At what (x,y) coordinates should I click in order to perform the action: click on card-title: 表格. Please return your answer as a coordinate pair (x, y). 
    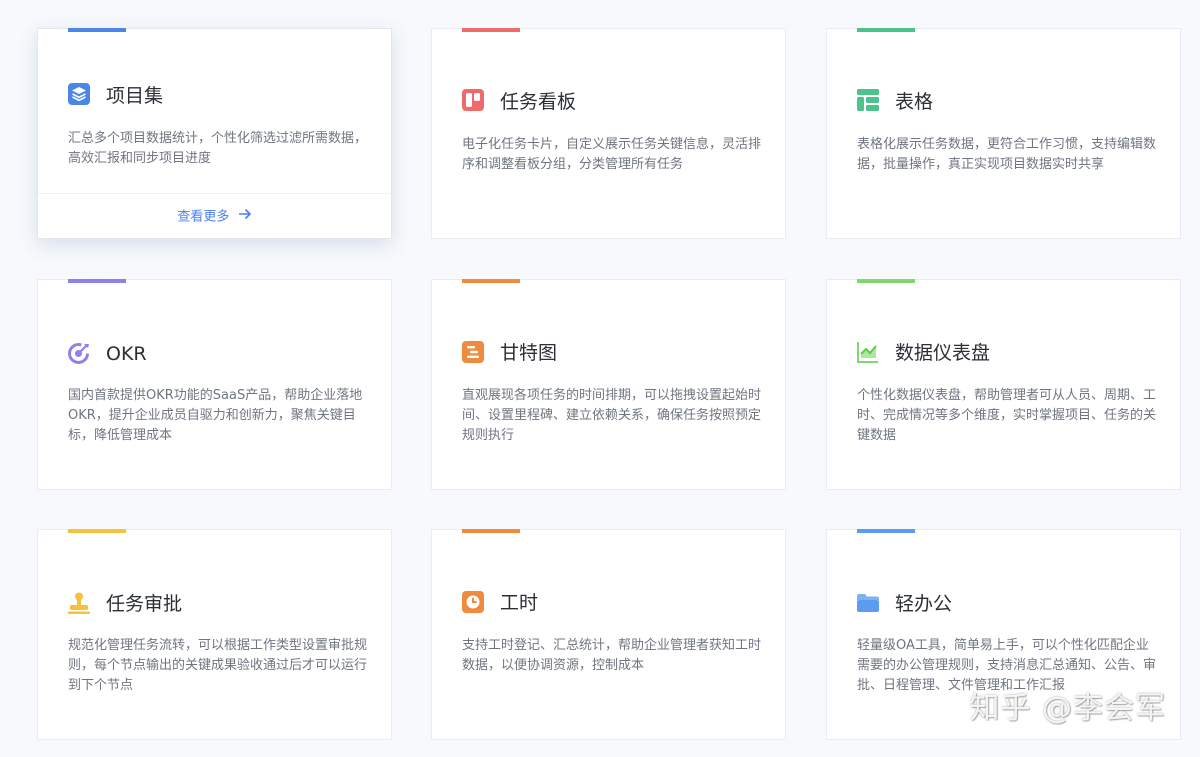
    Looking at the image, I should click on (914, 102).